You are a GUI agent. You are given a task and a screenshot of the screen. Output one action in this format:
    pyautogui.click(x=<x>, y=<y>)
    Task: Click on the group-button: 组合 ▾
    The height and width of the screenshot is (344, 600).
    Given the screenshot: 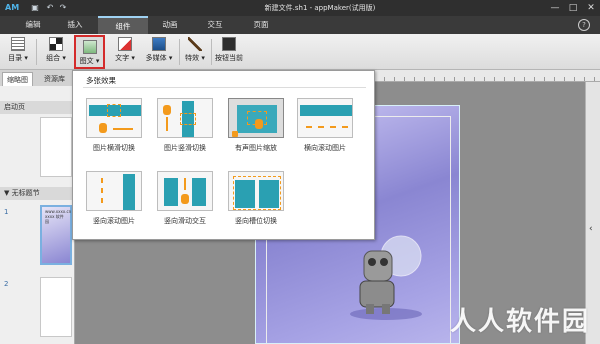 What is the action you would take?
    pyautogui.click(x=56, y=52)
    